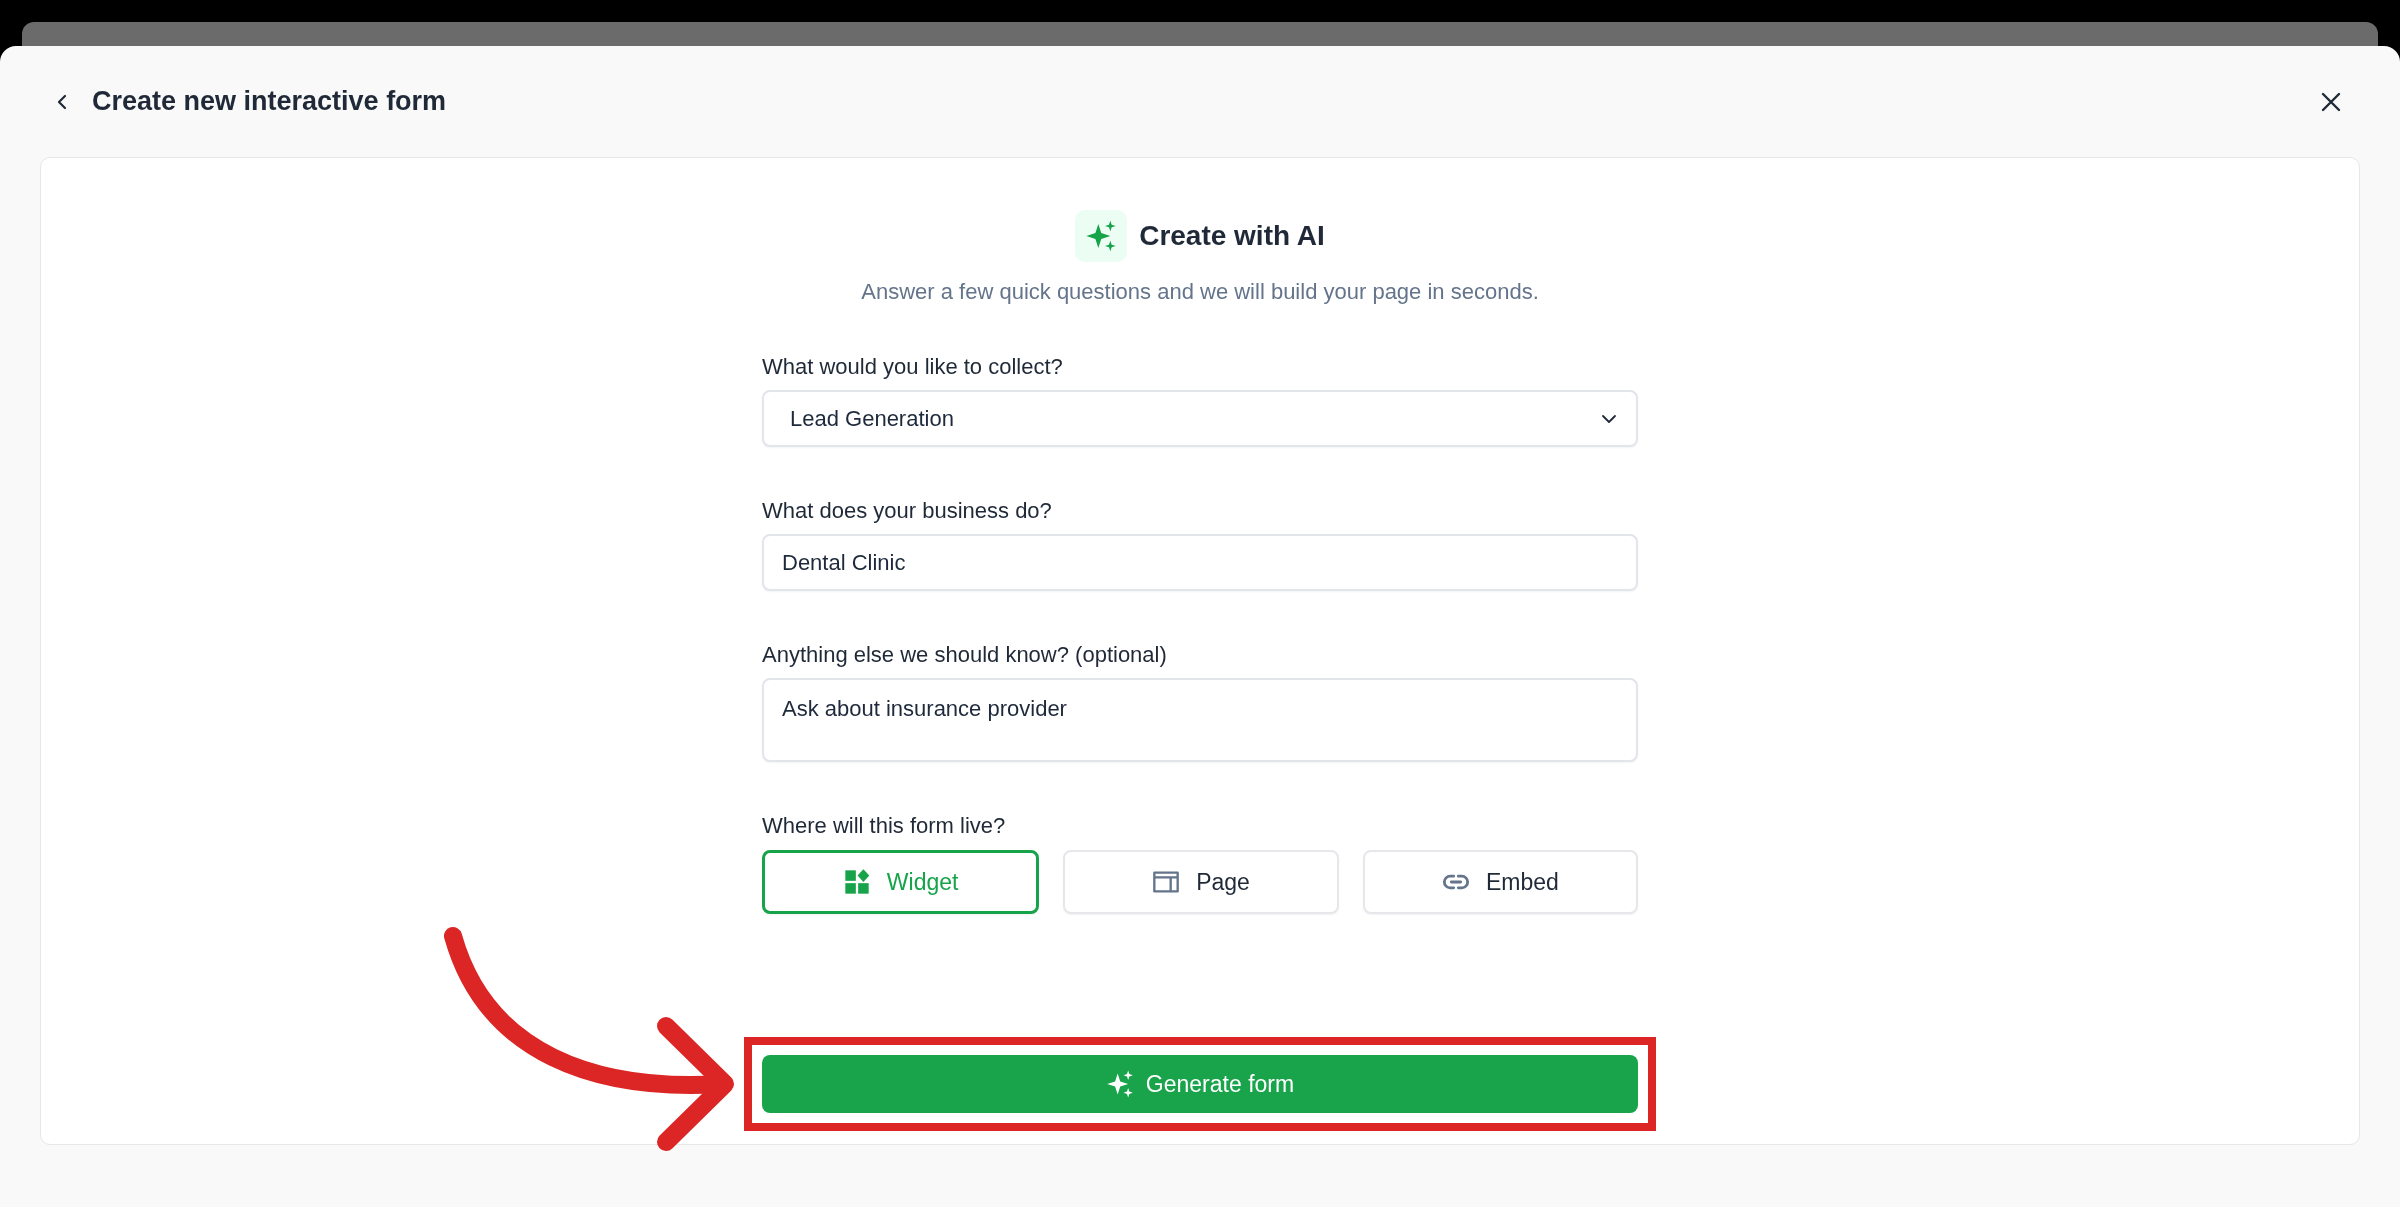  Describe the element at coordinates (1200, 418) in the screenshot. I see `select-field: Lead Generation` at that location.